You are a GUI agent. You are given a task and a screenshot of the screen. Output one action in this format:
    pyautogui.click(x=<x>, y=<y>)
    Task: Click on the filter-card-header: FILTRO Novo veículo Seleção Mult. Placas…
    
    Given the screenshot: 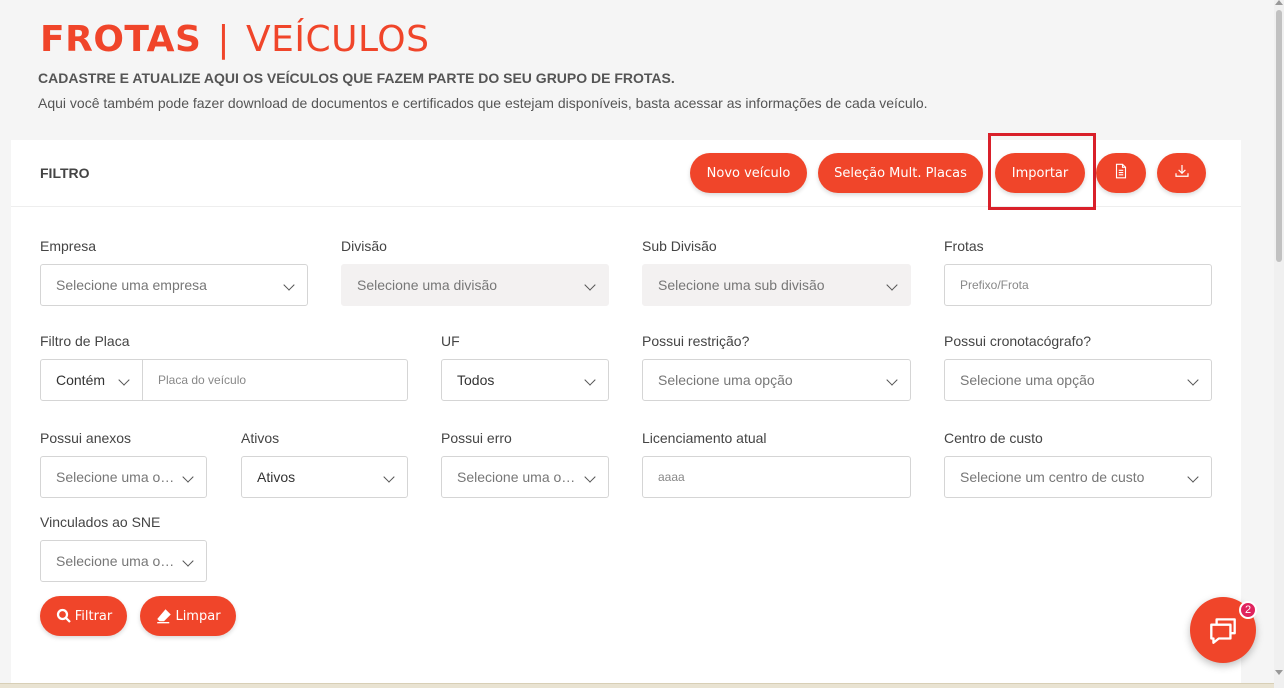 What is the action you would take?
    pyautogui.click(x=626, y=171)
    